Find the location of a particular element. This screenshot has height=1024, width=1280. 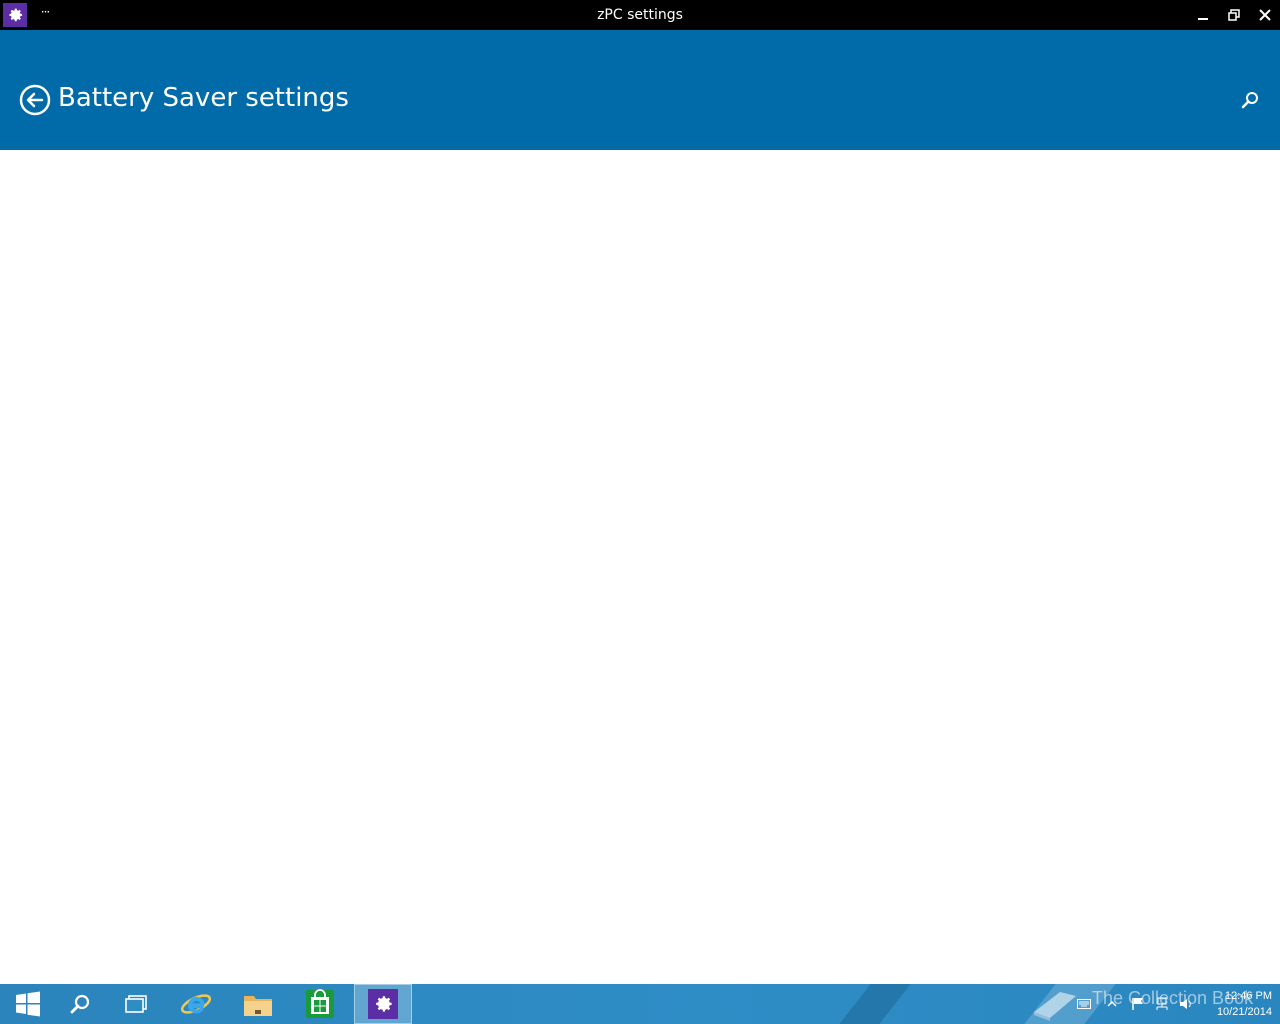

back-button is located at coordinates (35, 100).